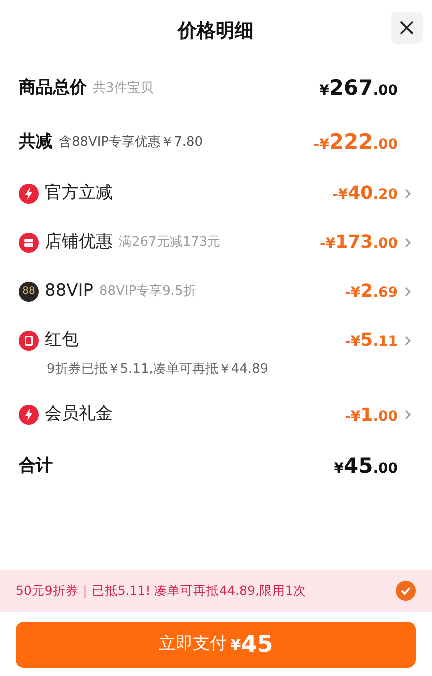 The image size is (432, 676). I want to click on checkbox, so click(406, 591).